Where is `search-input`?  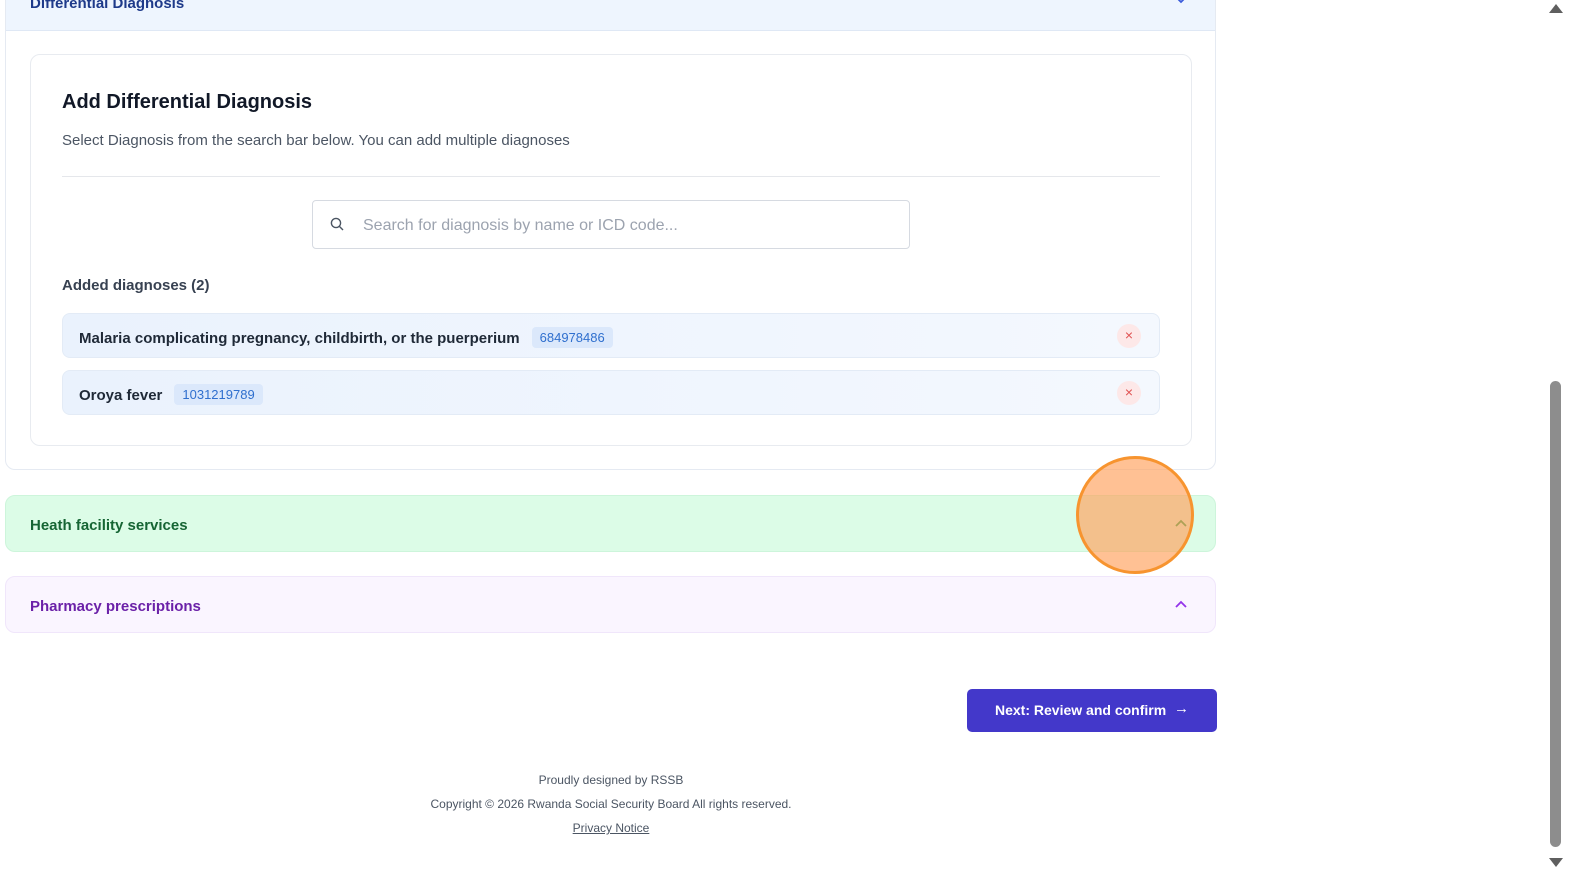
search-input is located at coordinates (623, 226).